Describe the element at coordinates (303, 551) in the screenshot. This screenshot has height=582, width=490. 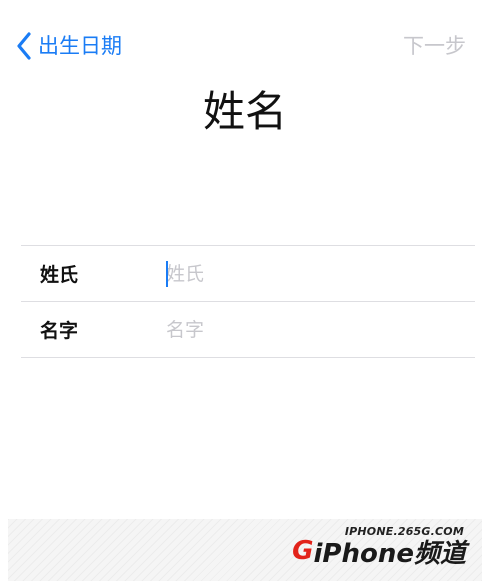
I see `logo-g-mark: G` at that location.